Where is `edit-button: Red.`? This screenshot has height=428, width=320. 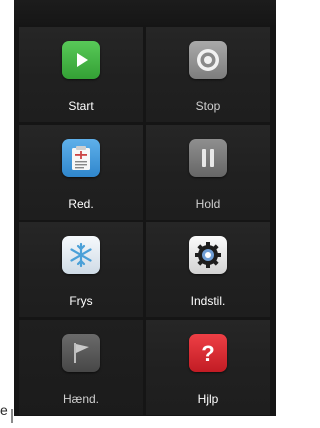
edit-button: Red. is located at coordinates (81, 172).